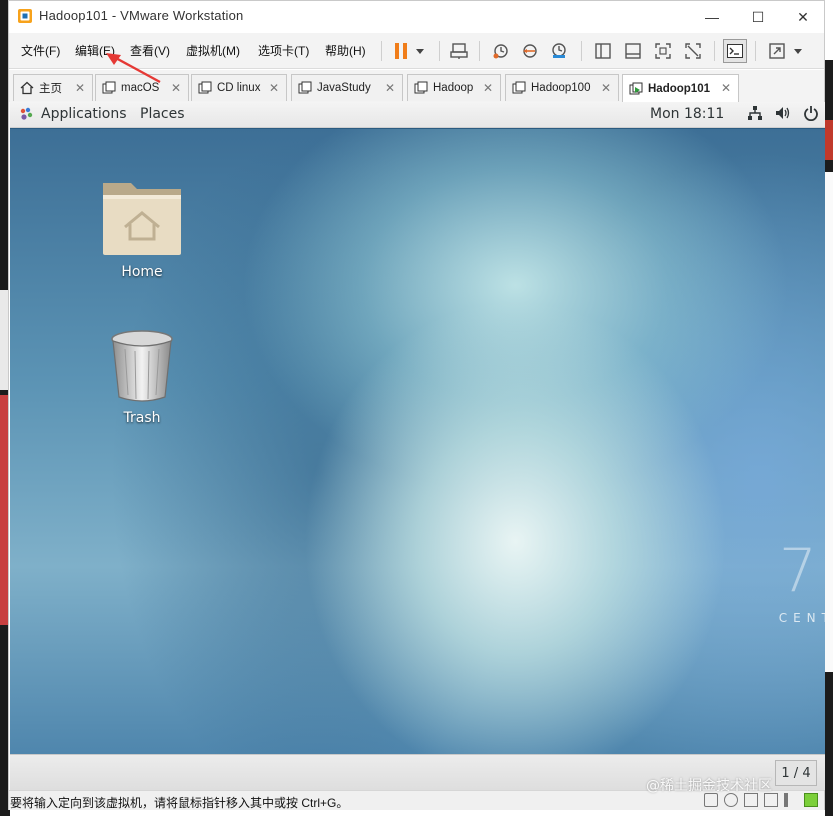  I want to click on minimize-icon: —, so click(712, 17).